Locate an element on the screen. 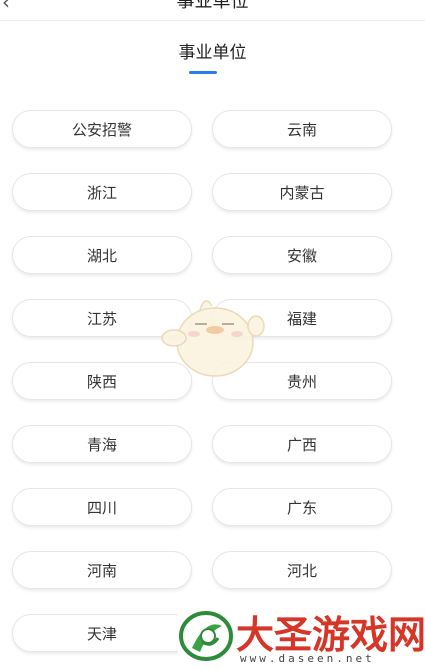  region-button-yunnan: 云南 is located at coordinates (302, 129).